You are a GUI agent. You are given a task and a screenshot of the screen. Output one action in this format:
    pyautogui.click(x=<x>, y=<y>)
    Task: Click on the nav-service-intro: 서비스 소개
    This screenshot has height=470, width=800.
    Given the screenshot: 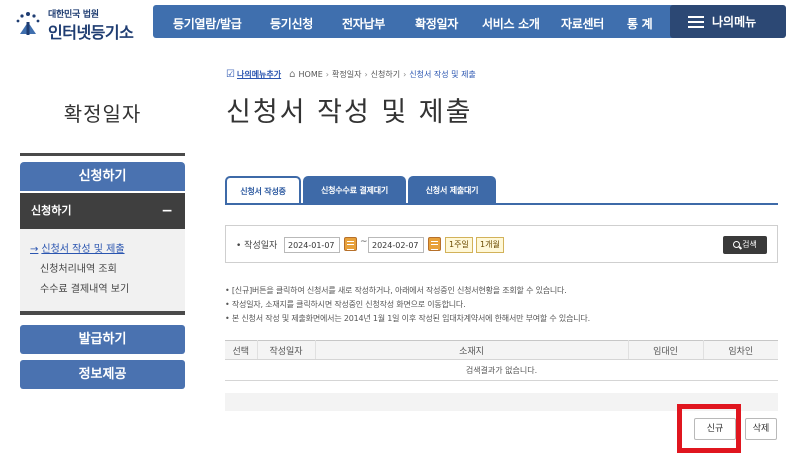 What is the action you would take?
    pyautogui.click(x=511, y=23)
    